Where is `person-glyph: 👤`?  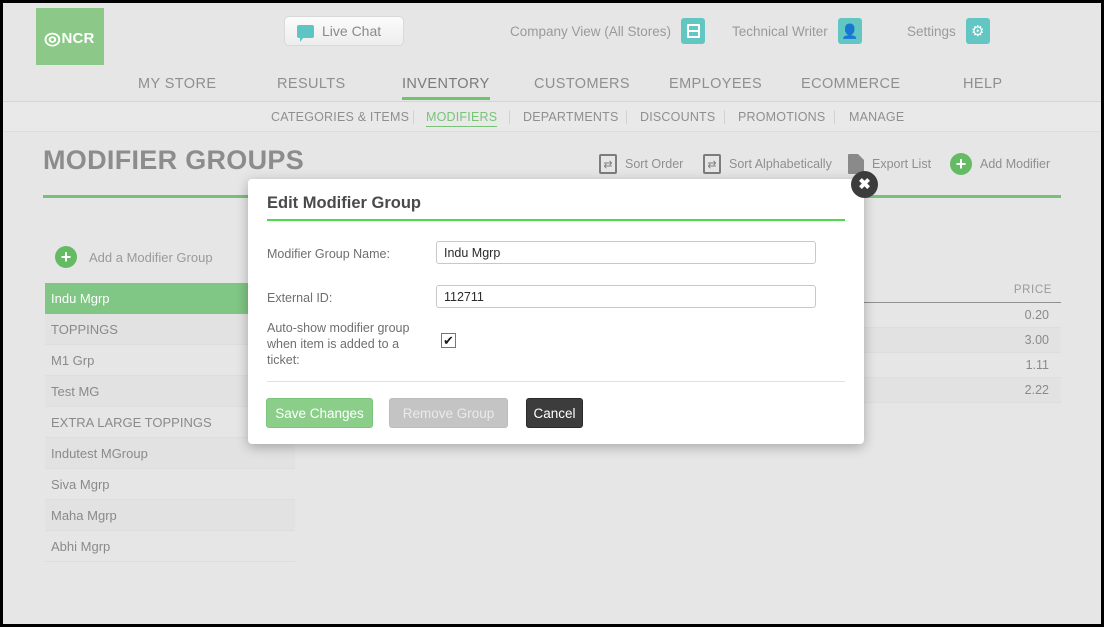 person-glyph: 👤 is located at coordinates (850, 31).